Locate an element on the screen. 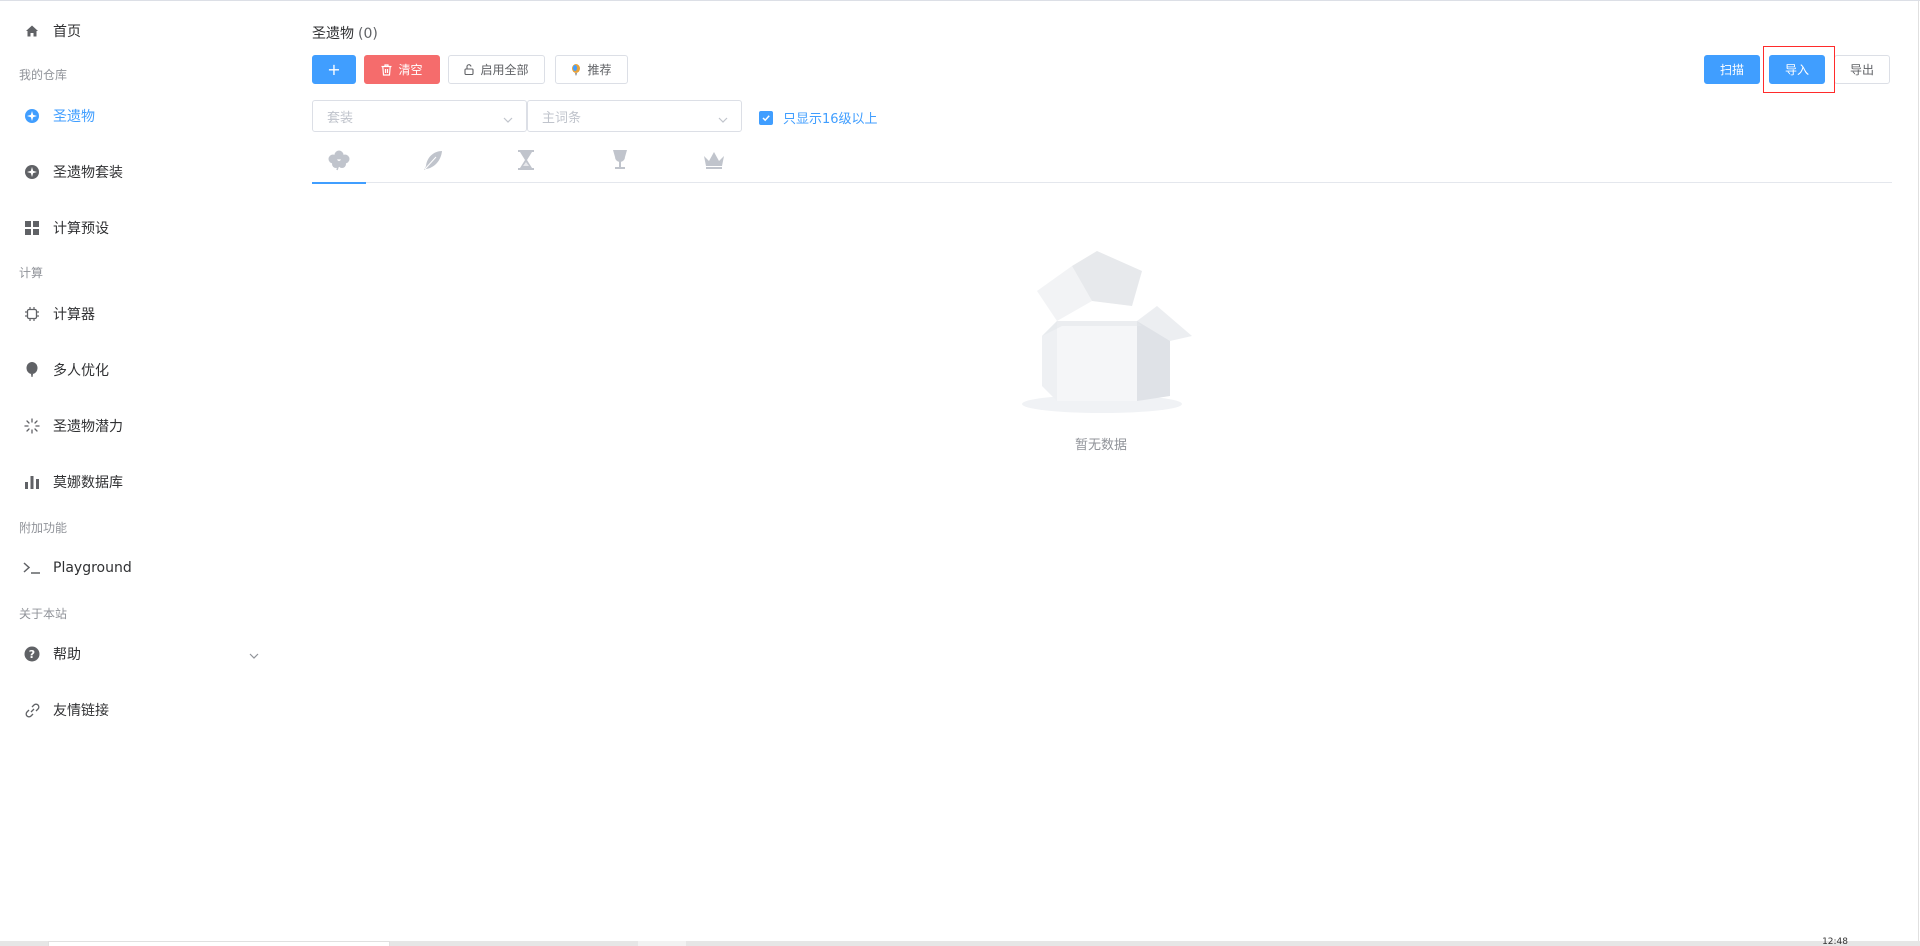 The image size is (1920, 946). sidebar-item-multi-opt: 多人优化 is located at coordinates (140, 370).